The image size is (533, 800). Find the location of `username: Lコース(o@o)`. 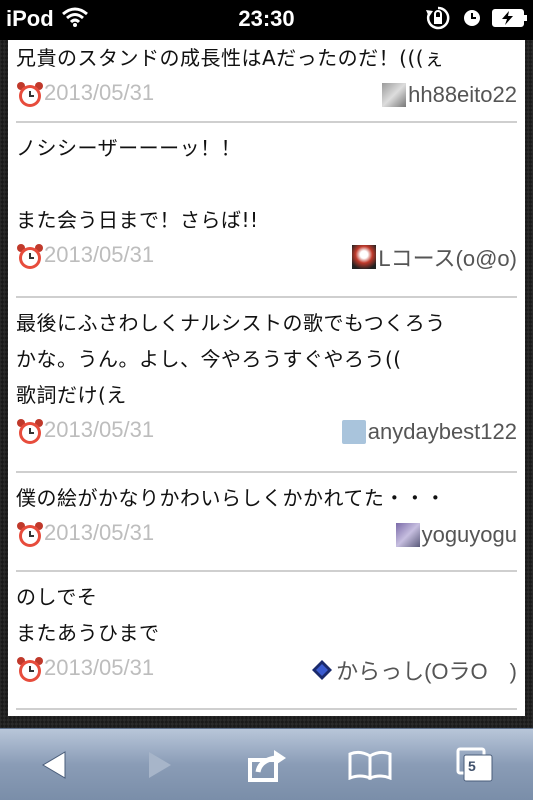

username: Lコース(o@o) is located at coordinates (447, 257).